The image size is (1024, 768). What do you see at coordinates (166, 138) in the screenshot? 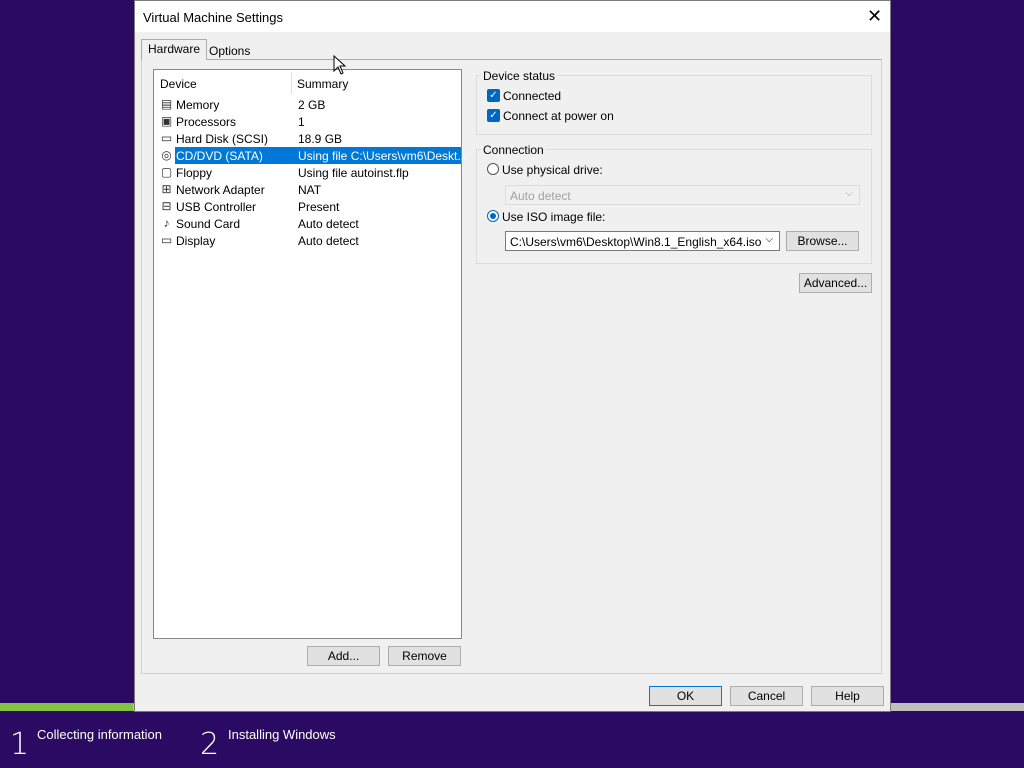
I see `hard-disk-icon: ▭` at bounding box center [166, 138].